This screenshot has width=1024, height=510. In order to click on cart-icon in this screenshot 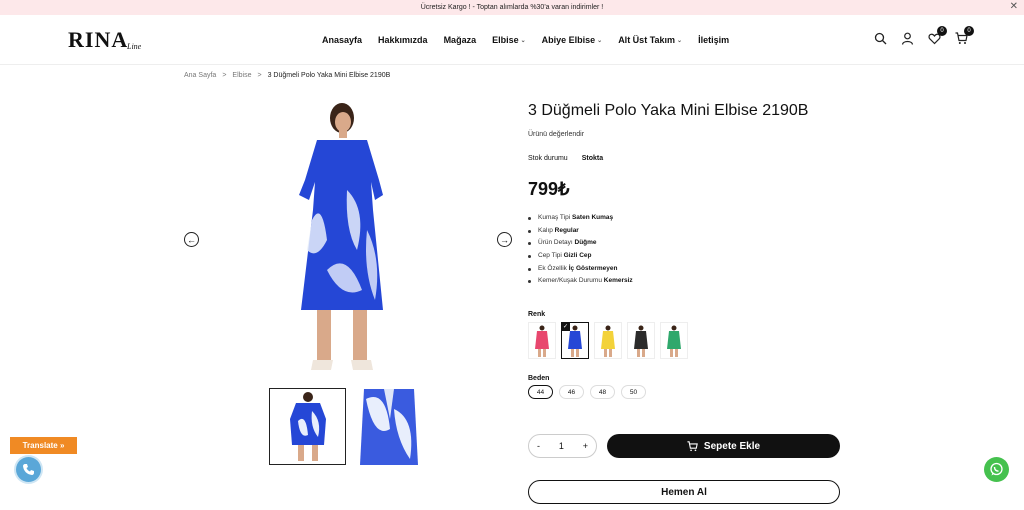, I will do `click(692, 445)`.